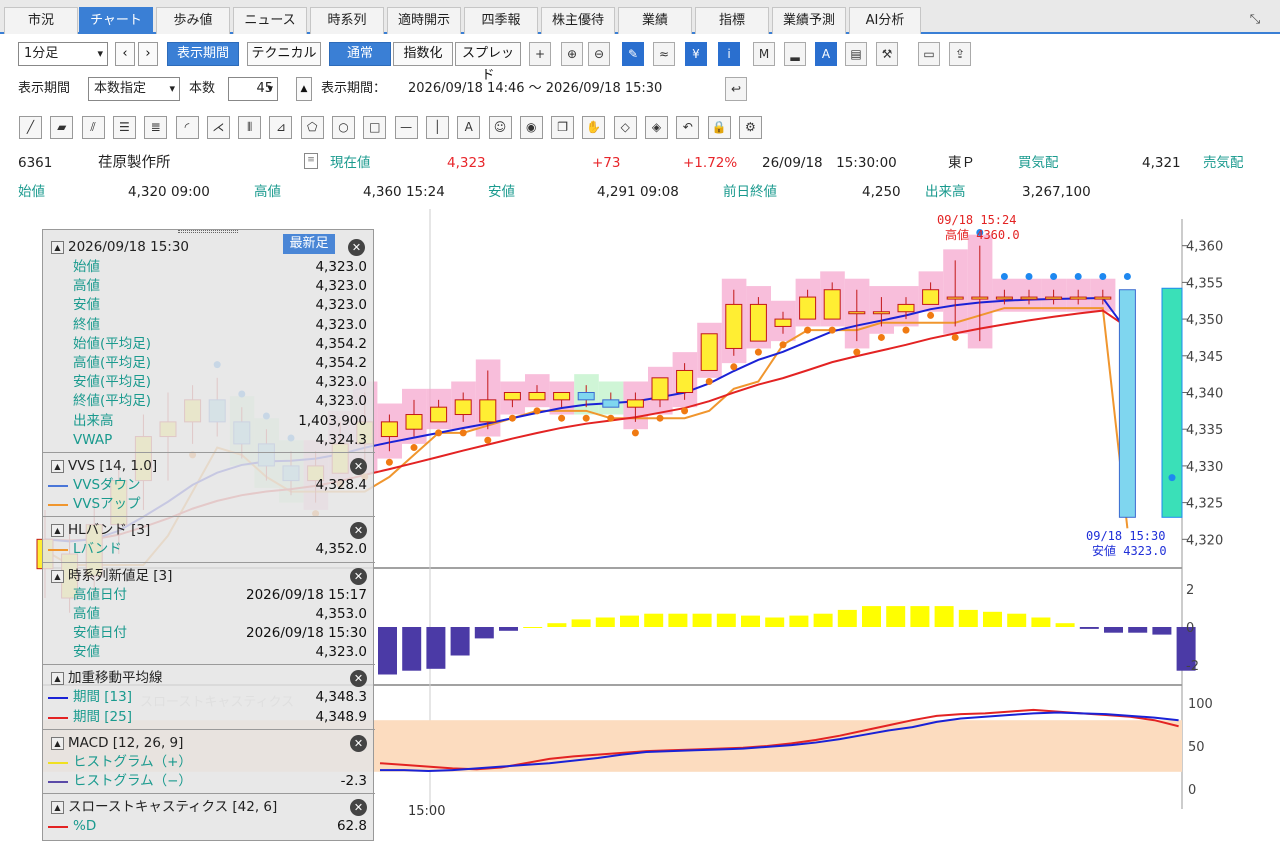  I want to click on overlay-datetime: 2026/09/18 15:30, so click(129, 247).